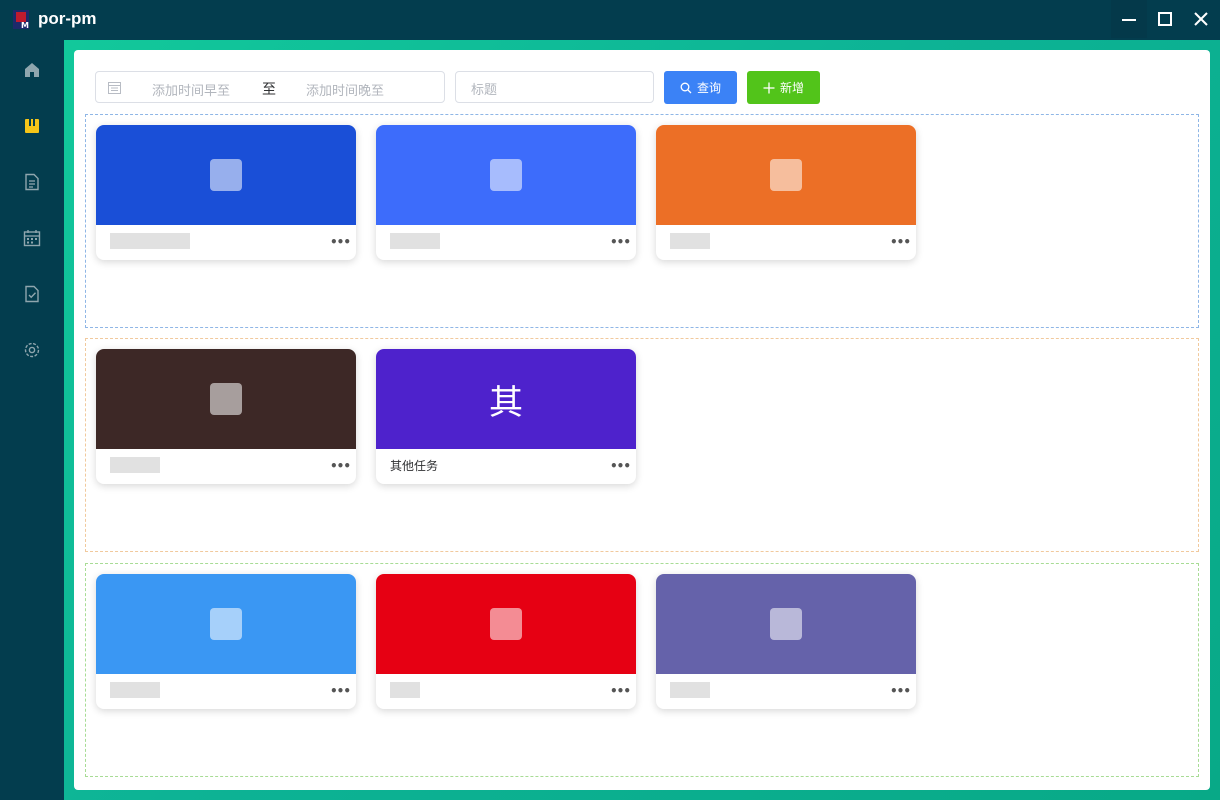 The width and height of the screenshot is (1220, 800). I want to click on search-icon, so click(686, 87).